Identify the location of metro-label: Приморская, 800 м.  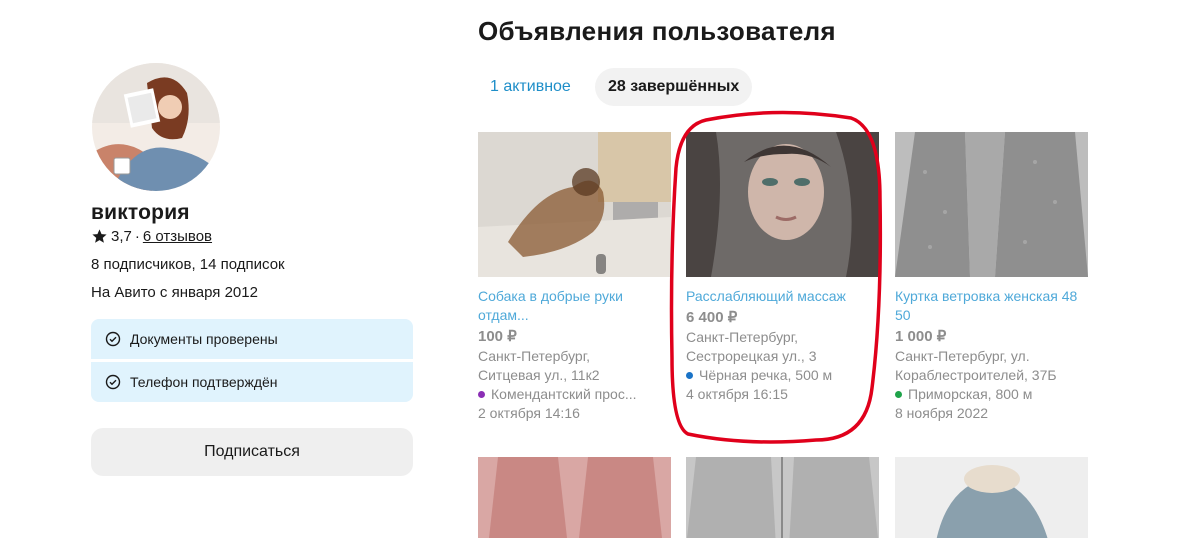
(970, 394).